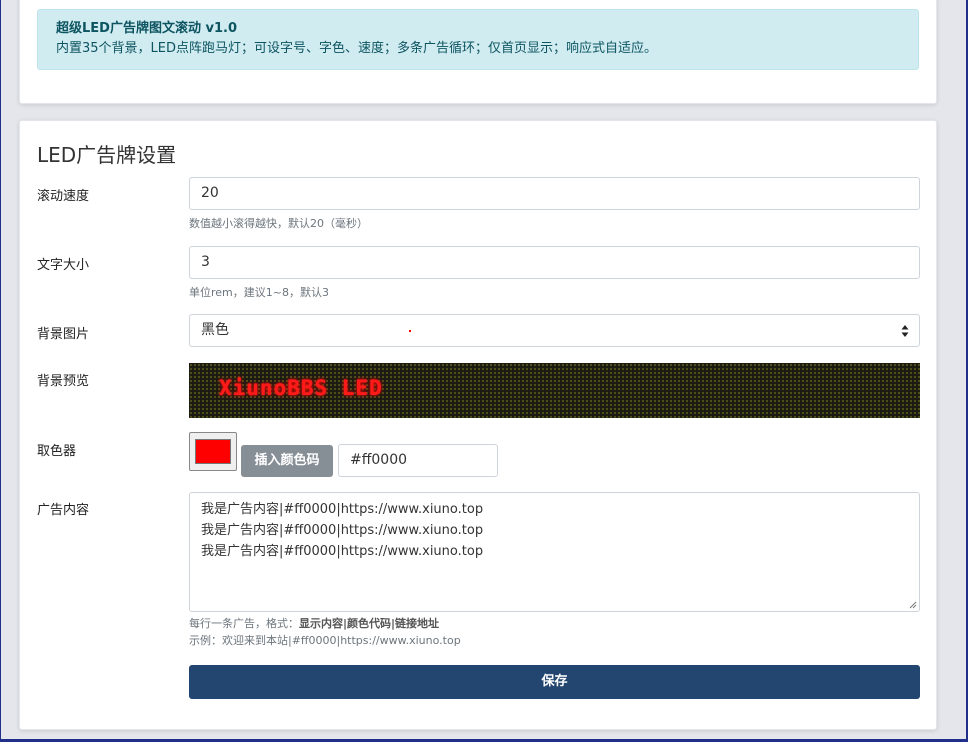  What do you see at coordinates (215, 330) in the screenshot?
I see `background-selected-value: 黑色` at bounding box center [215, 330].